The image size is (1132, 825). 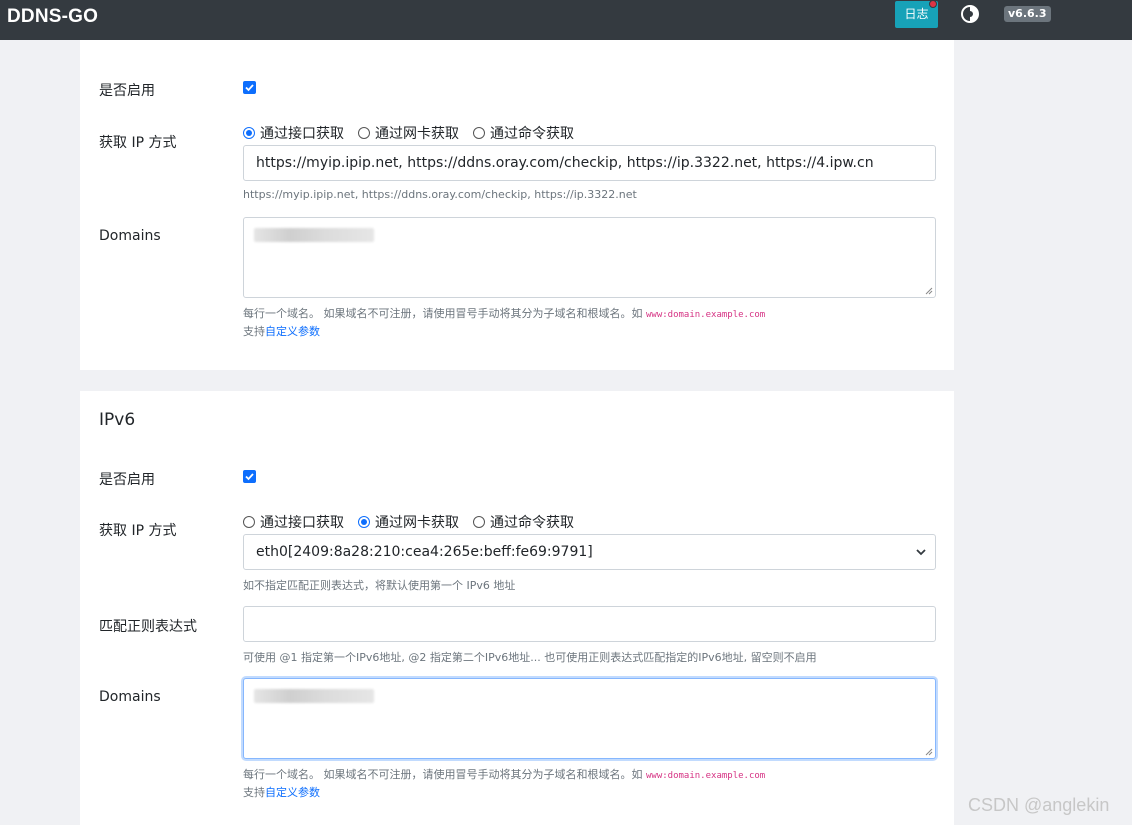 What do you see at coordinates (1027, 14) in the screenshot?
I see `version-badge: v6.6.3` at bounding box center [1027, 14].